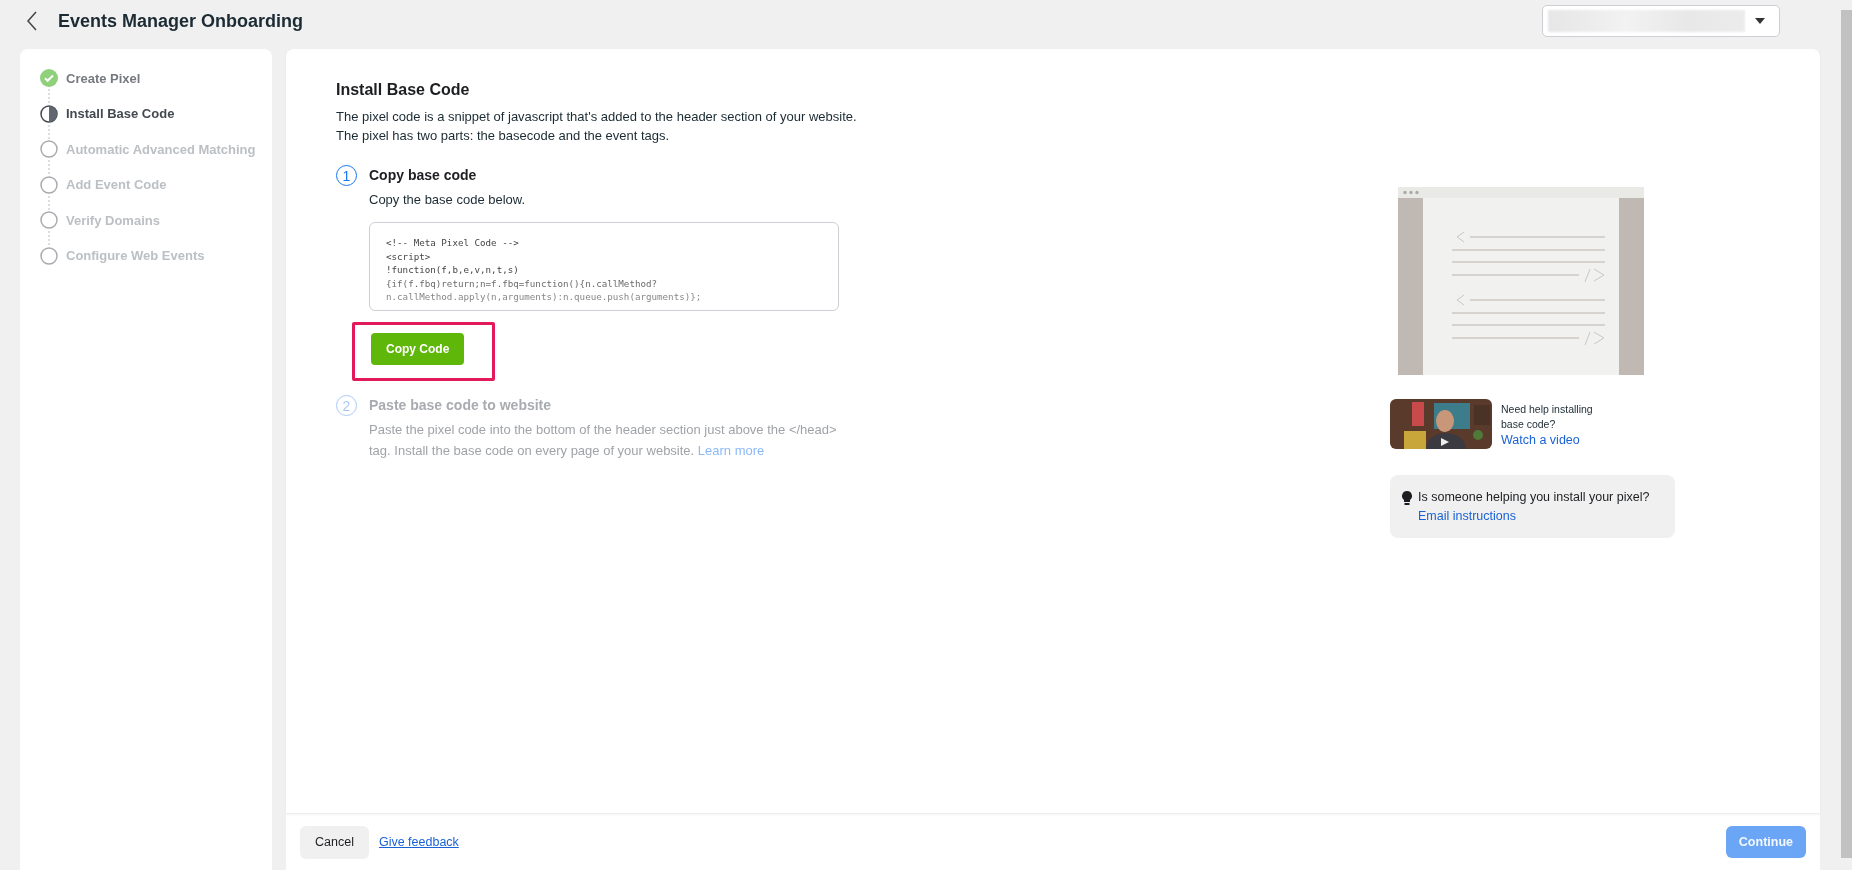 This screenshot has width=1852, height=870. I want to click on email-instructions-link: Email instructions, so click(1534, 516).